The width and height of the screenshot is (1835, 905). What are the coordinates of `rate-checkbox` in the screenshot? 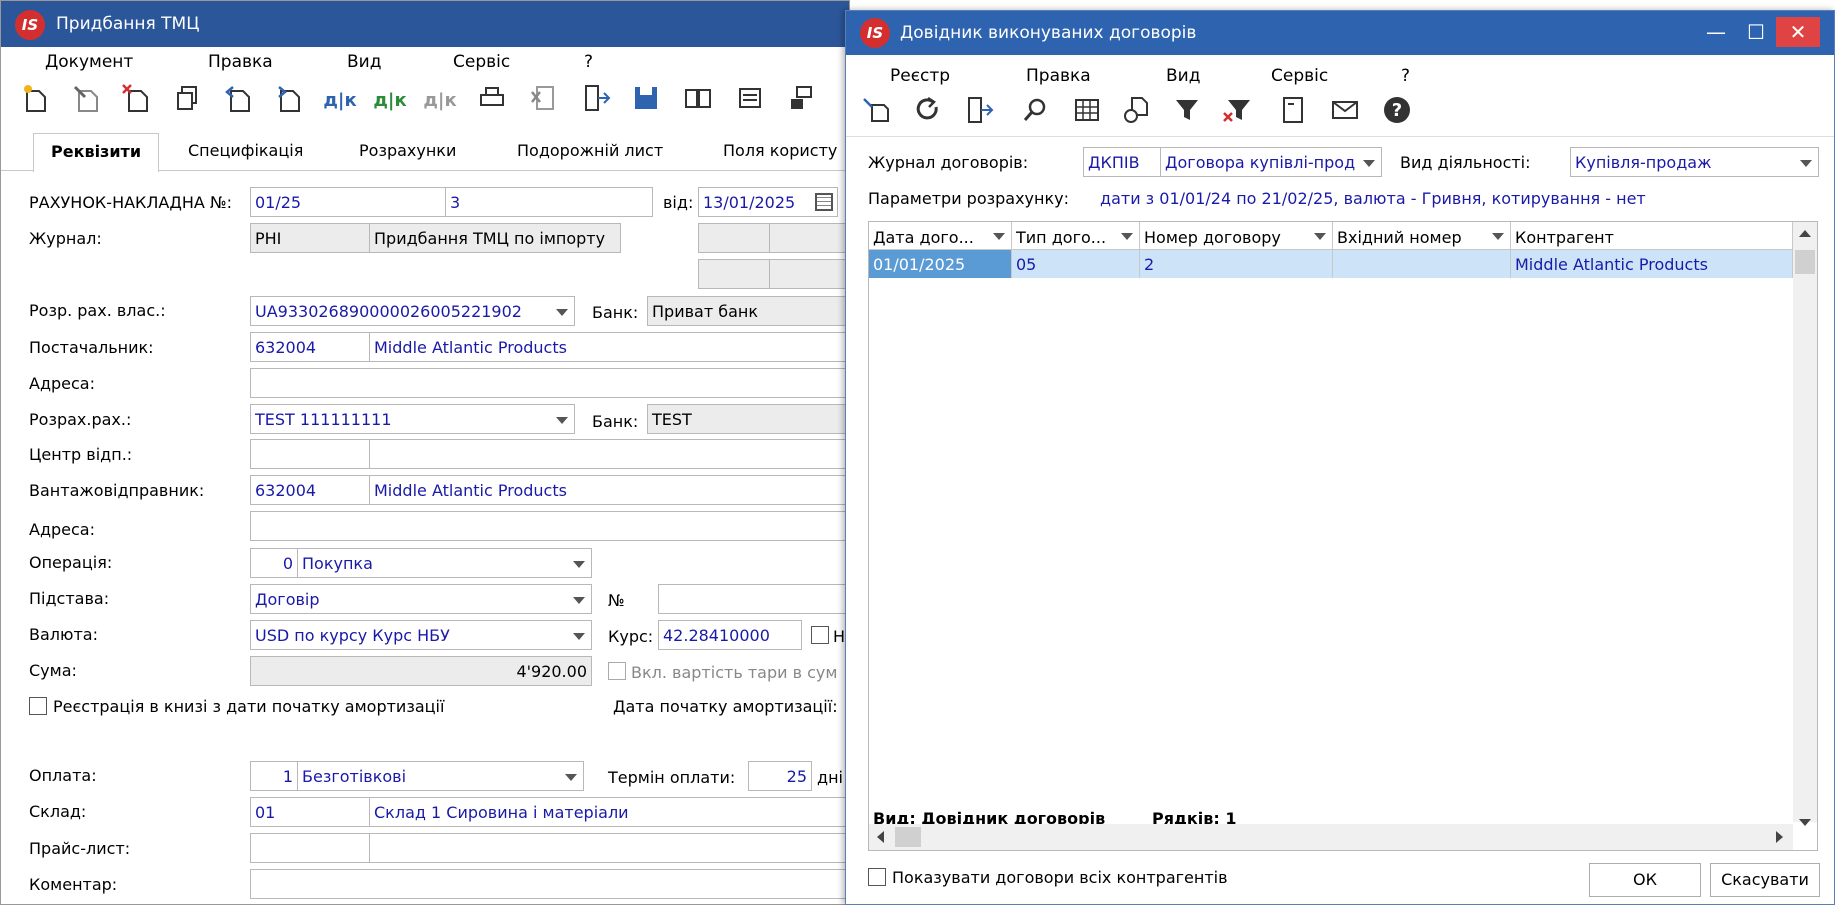 It's located at (820, 635).